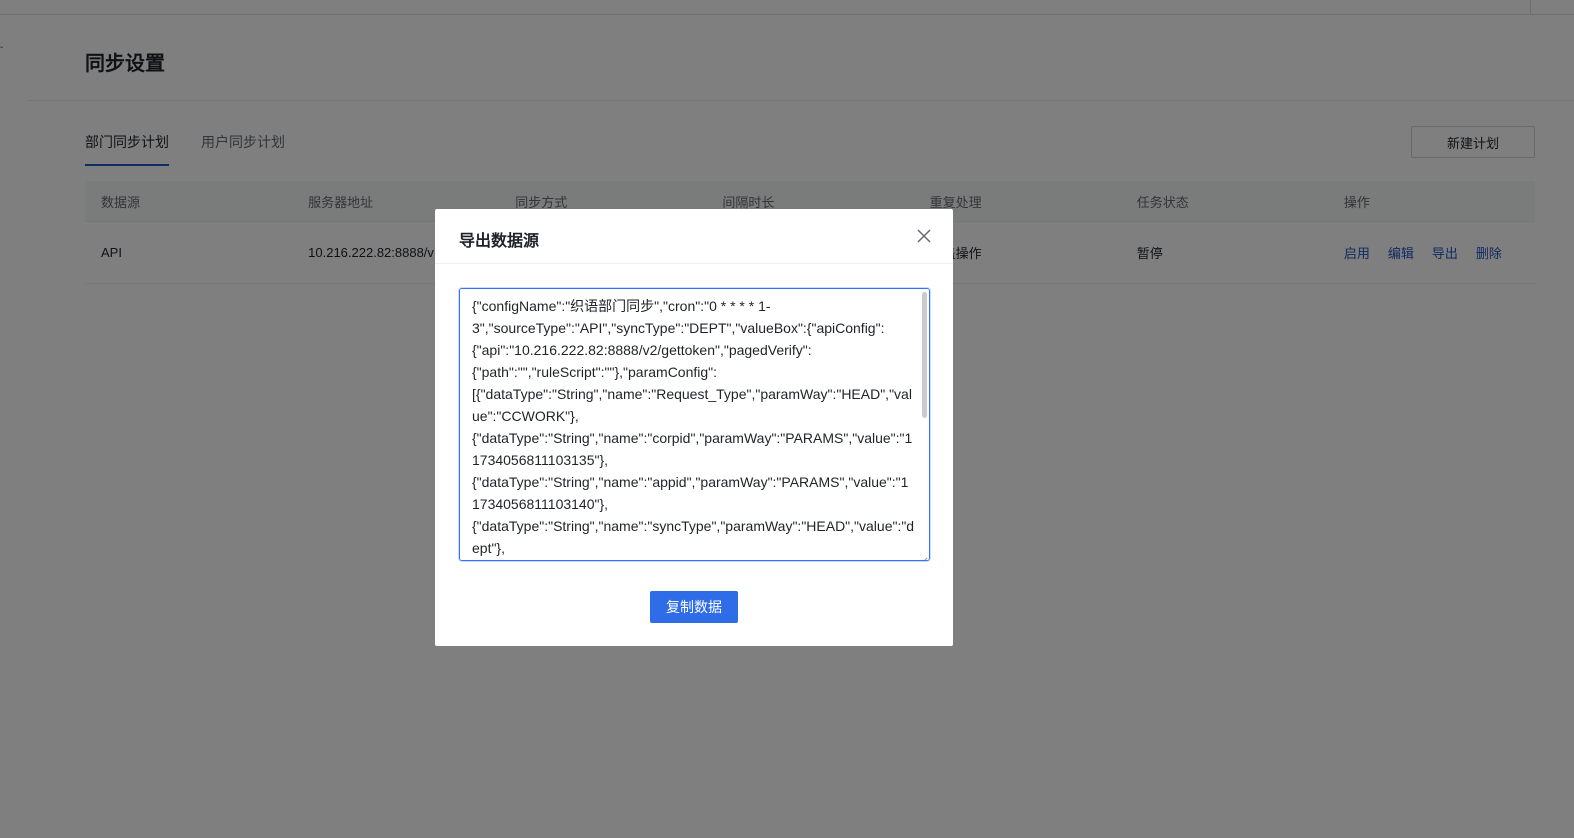  What do you see at coordinates (924, 555) in the screenshot?
I see `resize-grip-icon` at bounding box center [924, 555].